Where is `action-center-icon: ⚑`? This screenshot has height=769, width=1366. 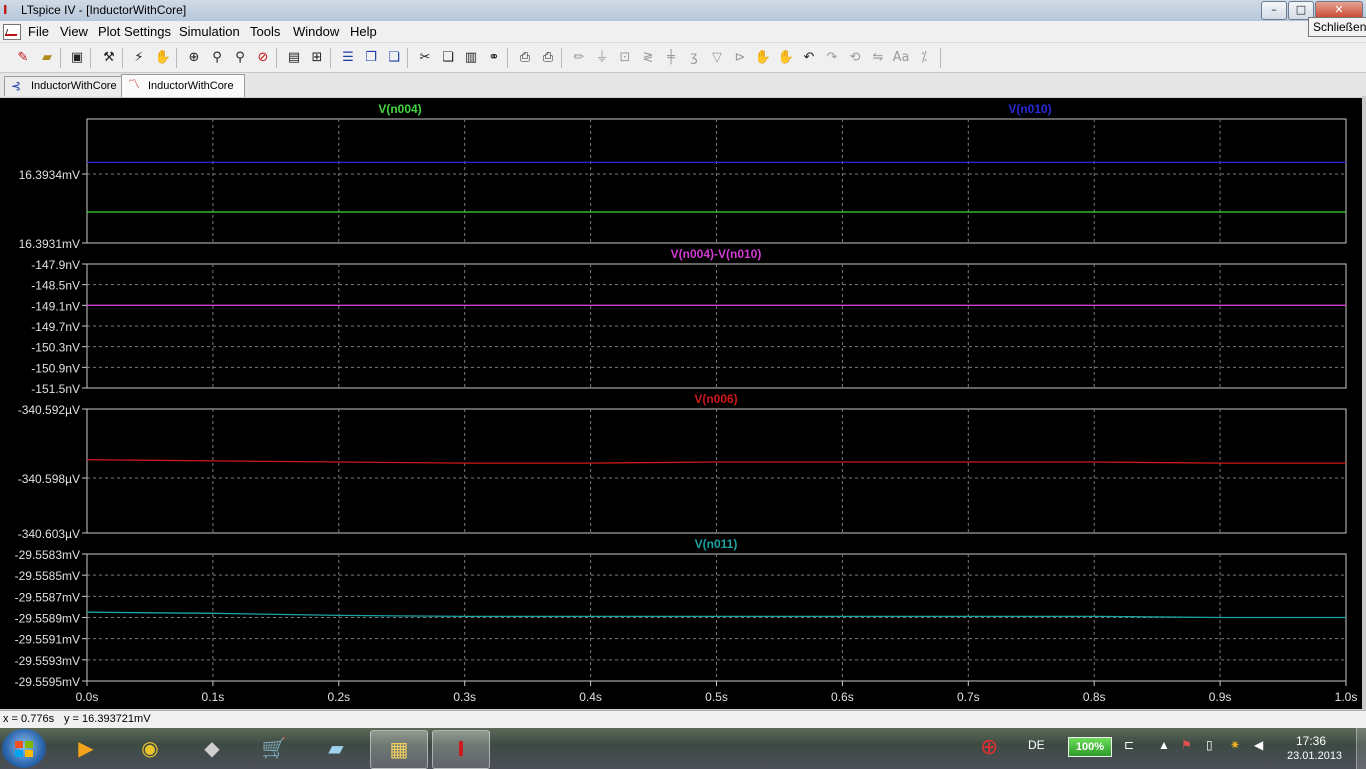
action-center-icon: ⚑ is located at coordinates (1186, 745).